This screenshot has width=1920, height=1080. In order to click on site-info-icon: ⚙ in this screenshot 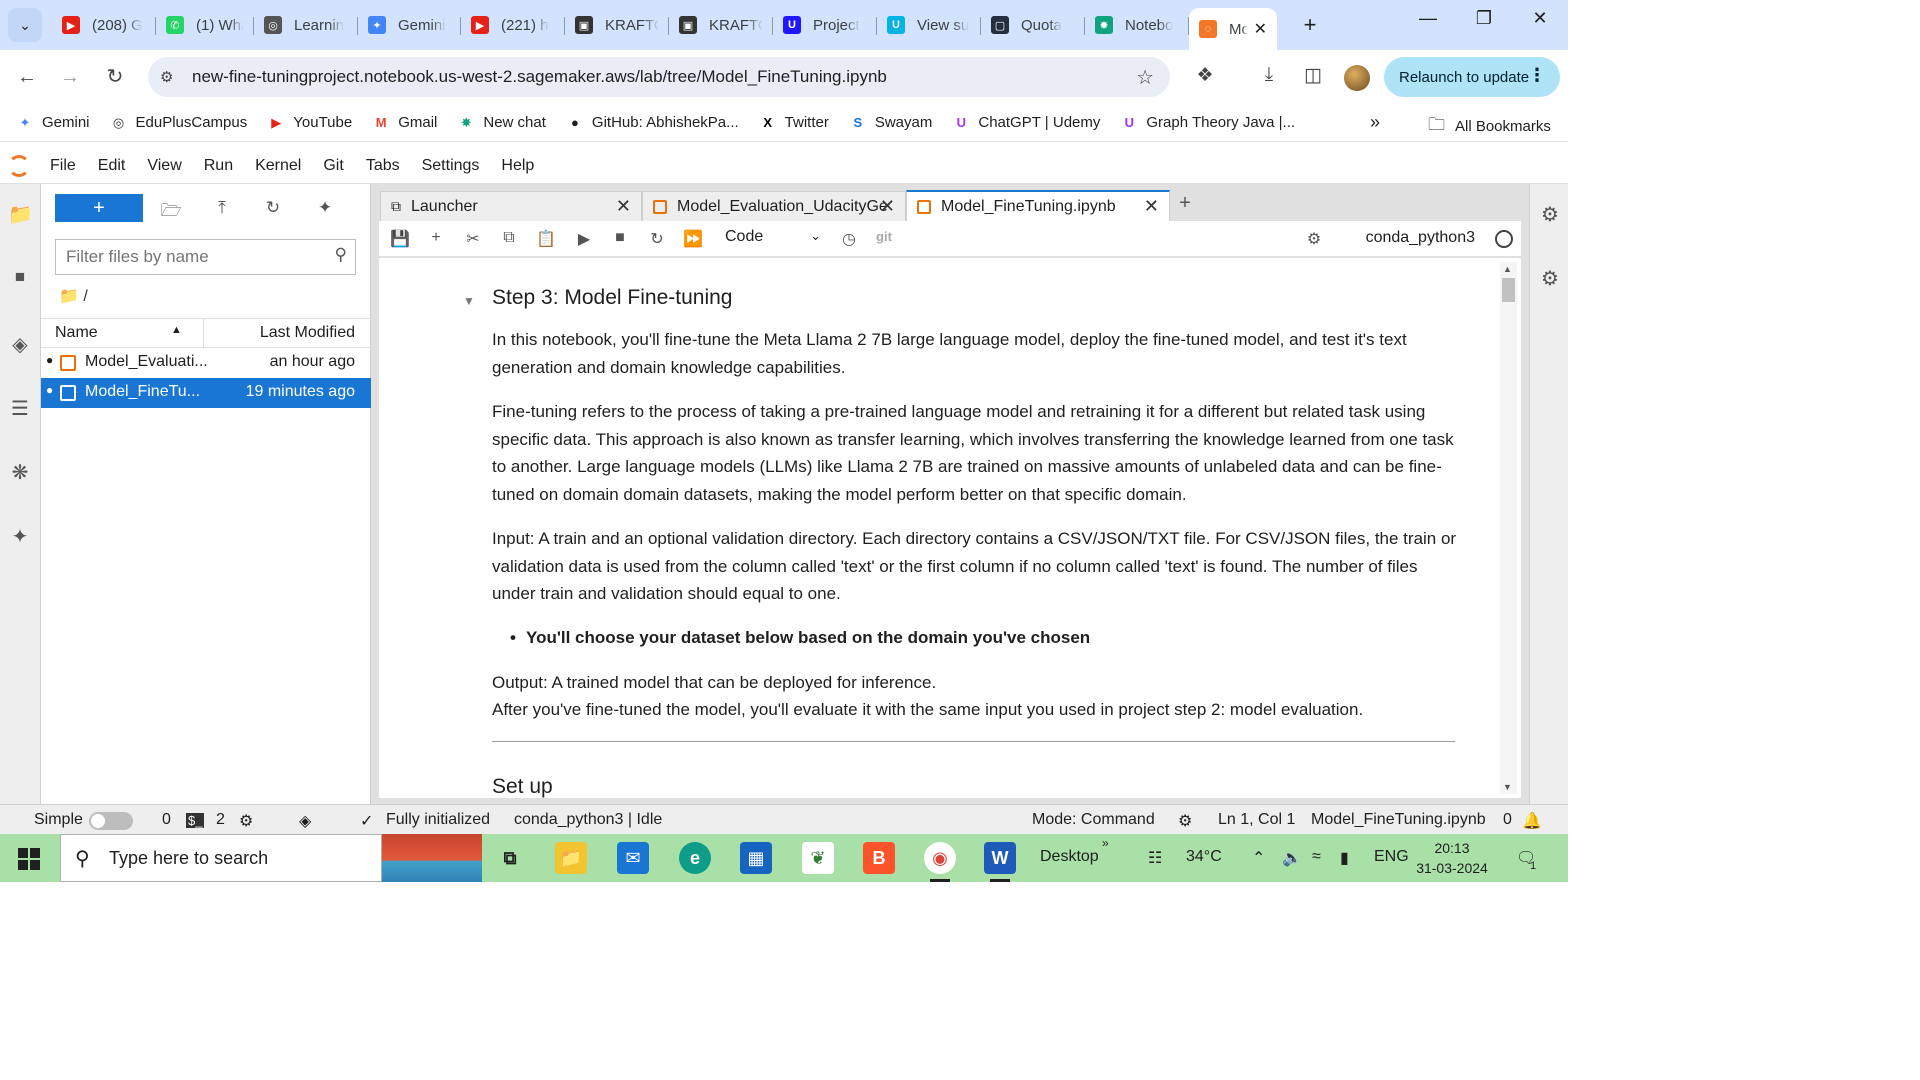, I will do `click(166, 77)`.